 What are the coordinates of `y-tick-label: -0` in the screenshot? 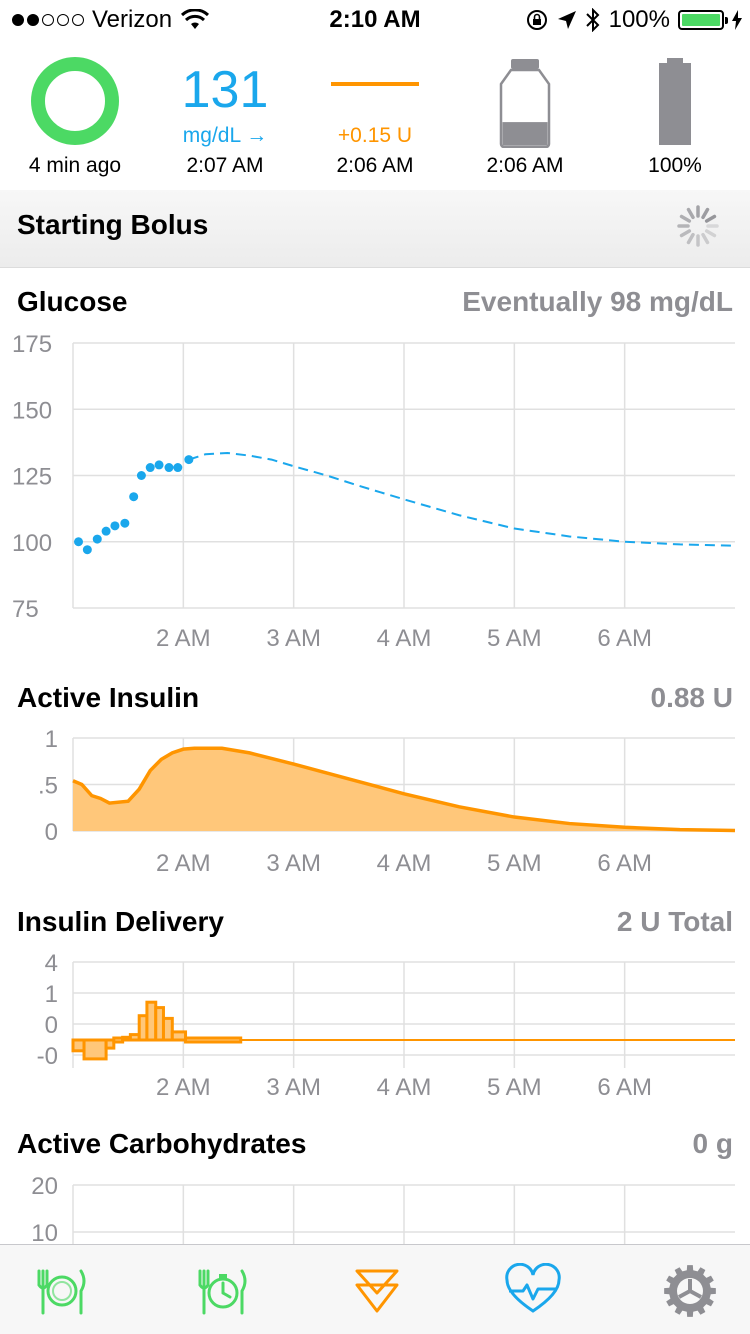 It's located at (47, 1056).